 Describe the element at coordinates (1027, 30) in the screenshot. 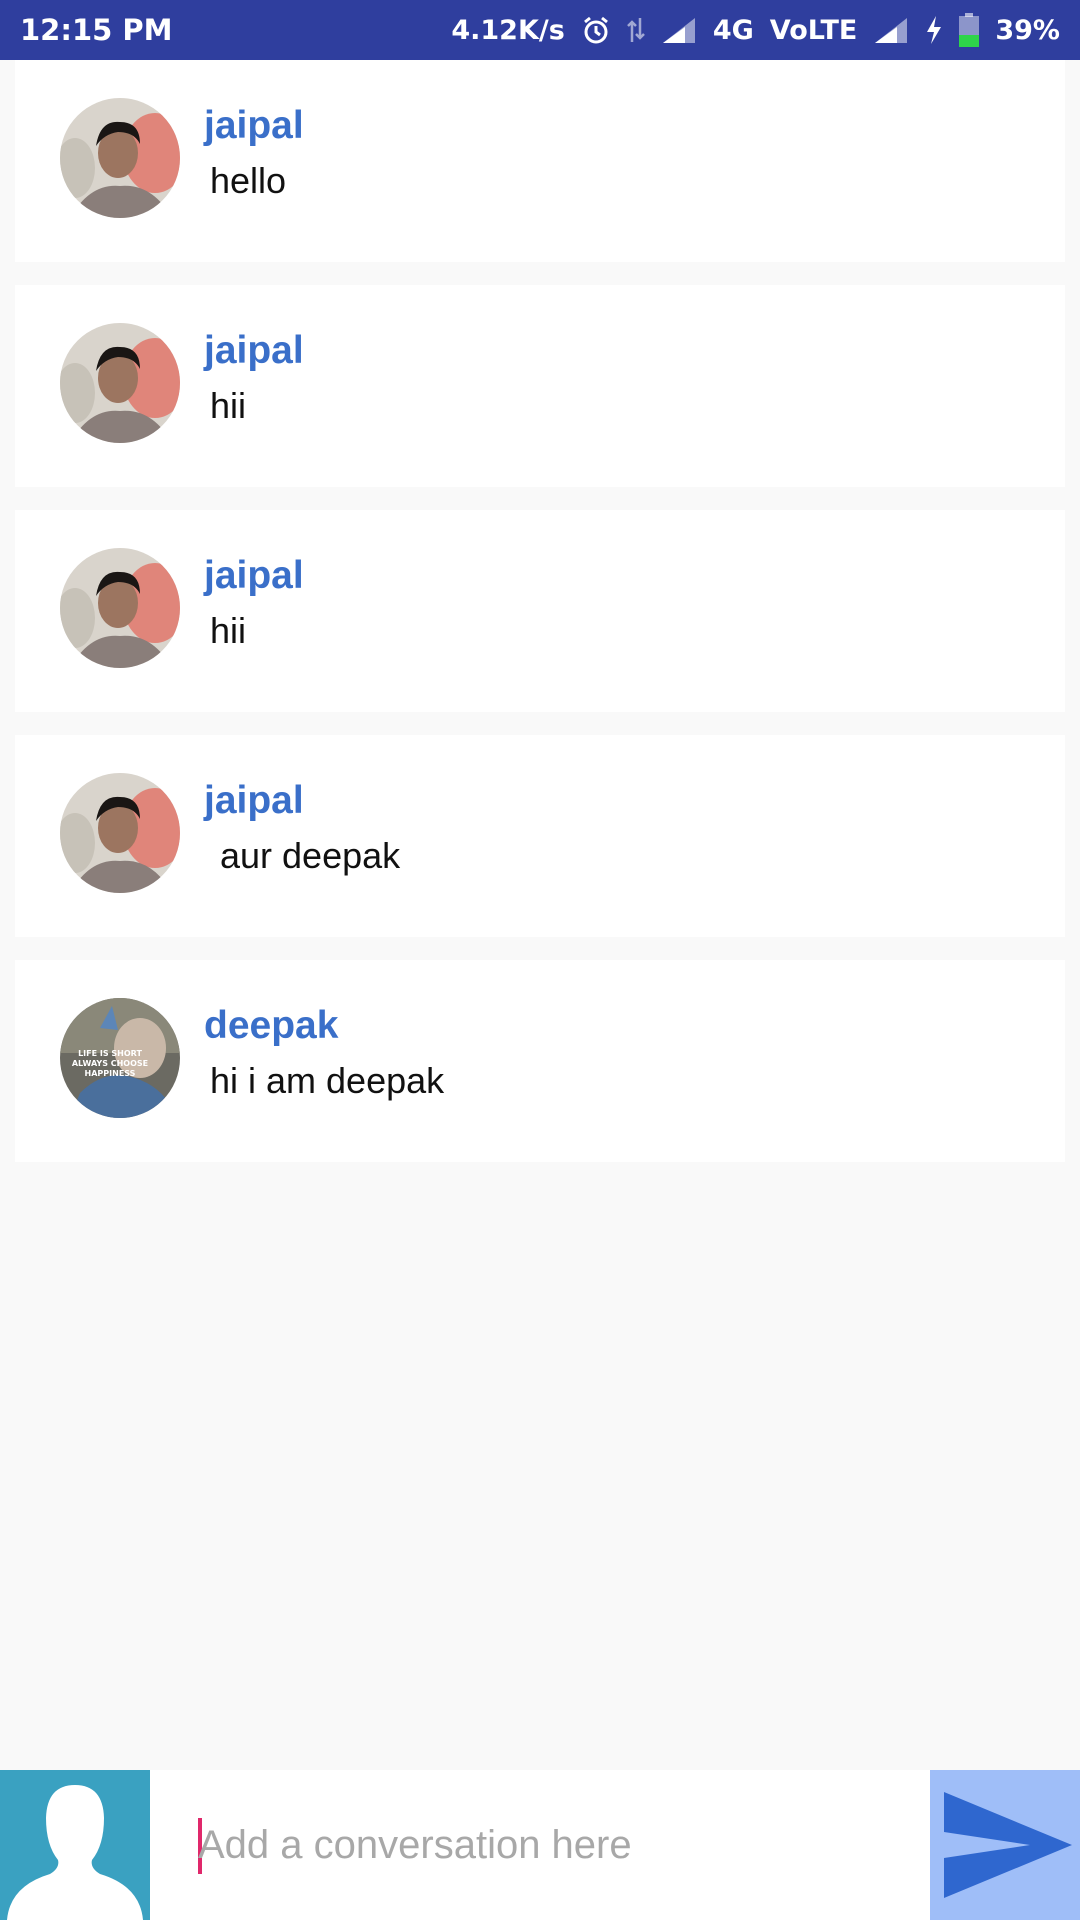

I see `battery-percent: 39%` at that location.